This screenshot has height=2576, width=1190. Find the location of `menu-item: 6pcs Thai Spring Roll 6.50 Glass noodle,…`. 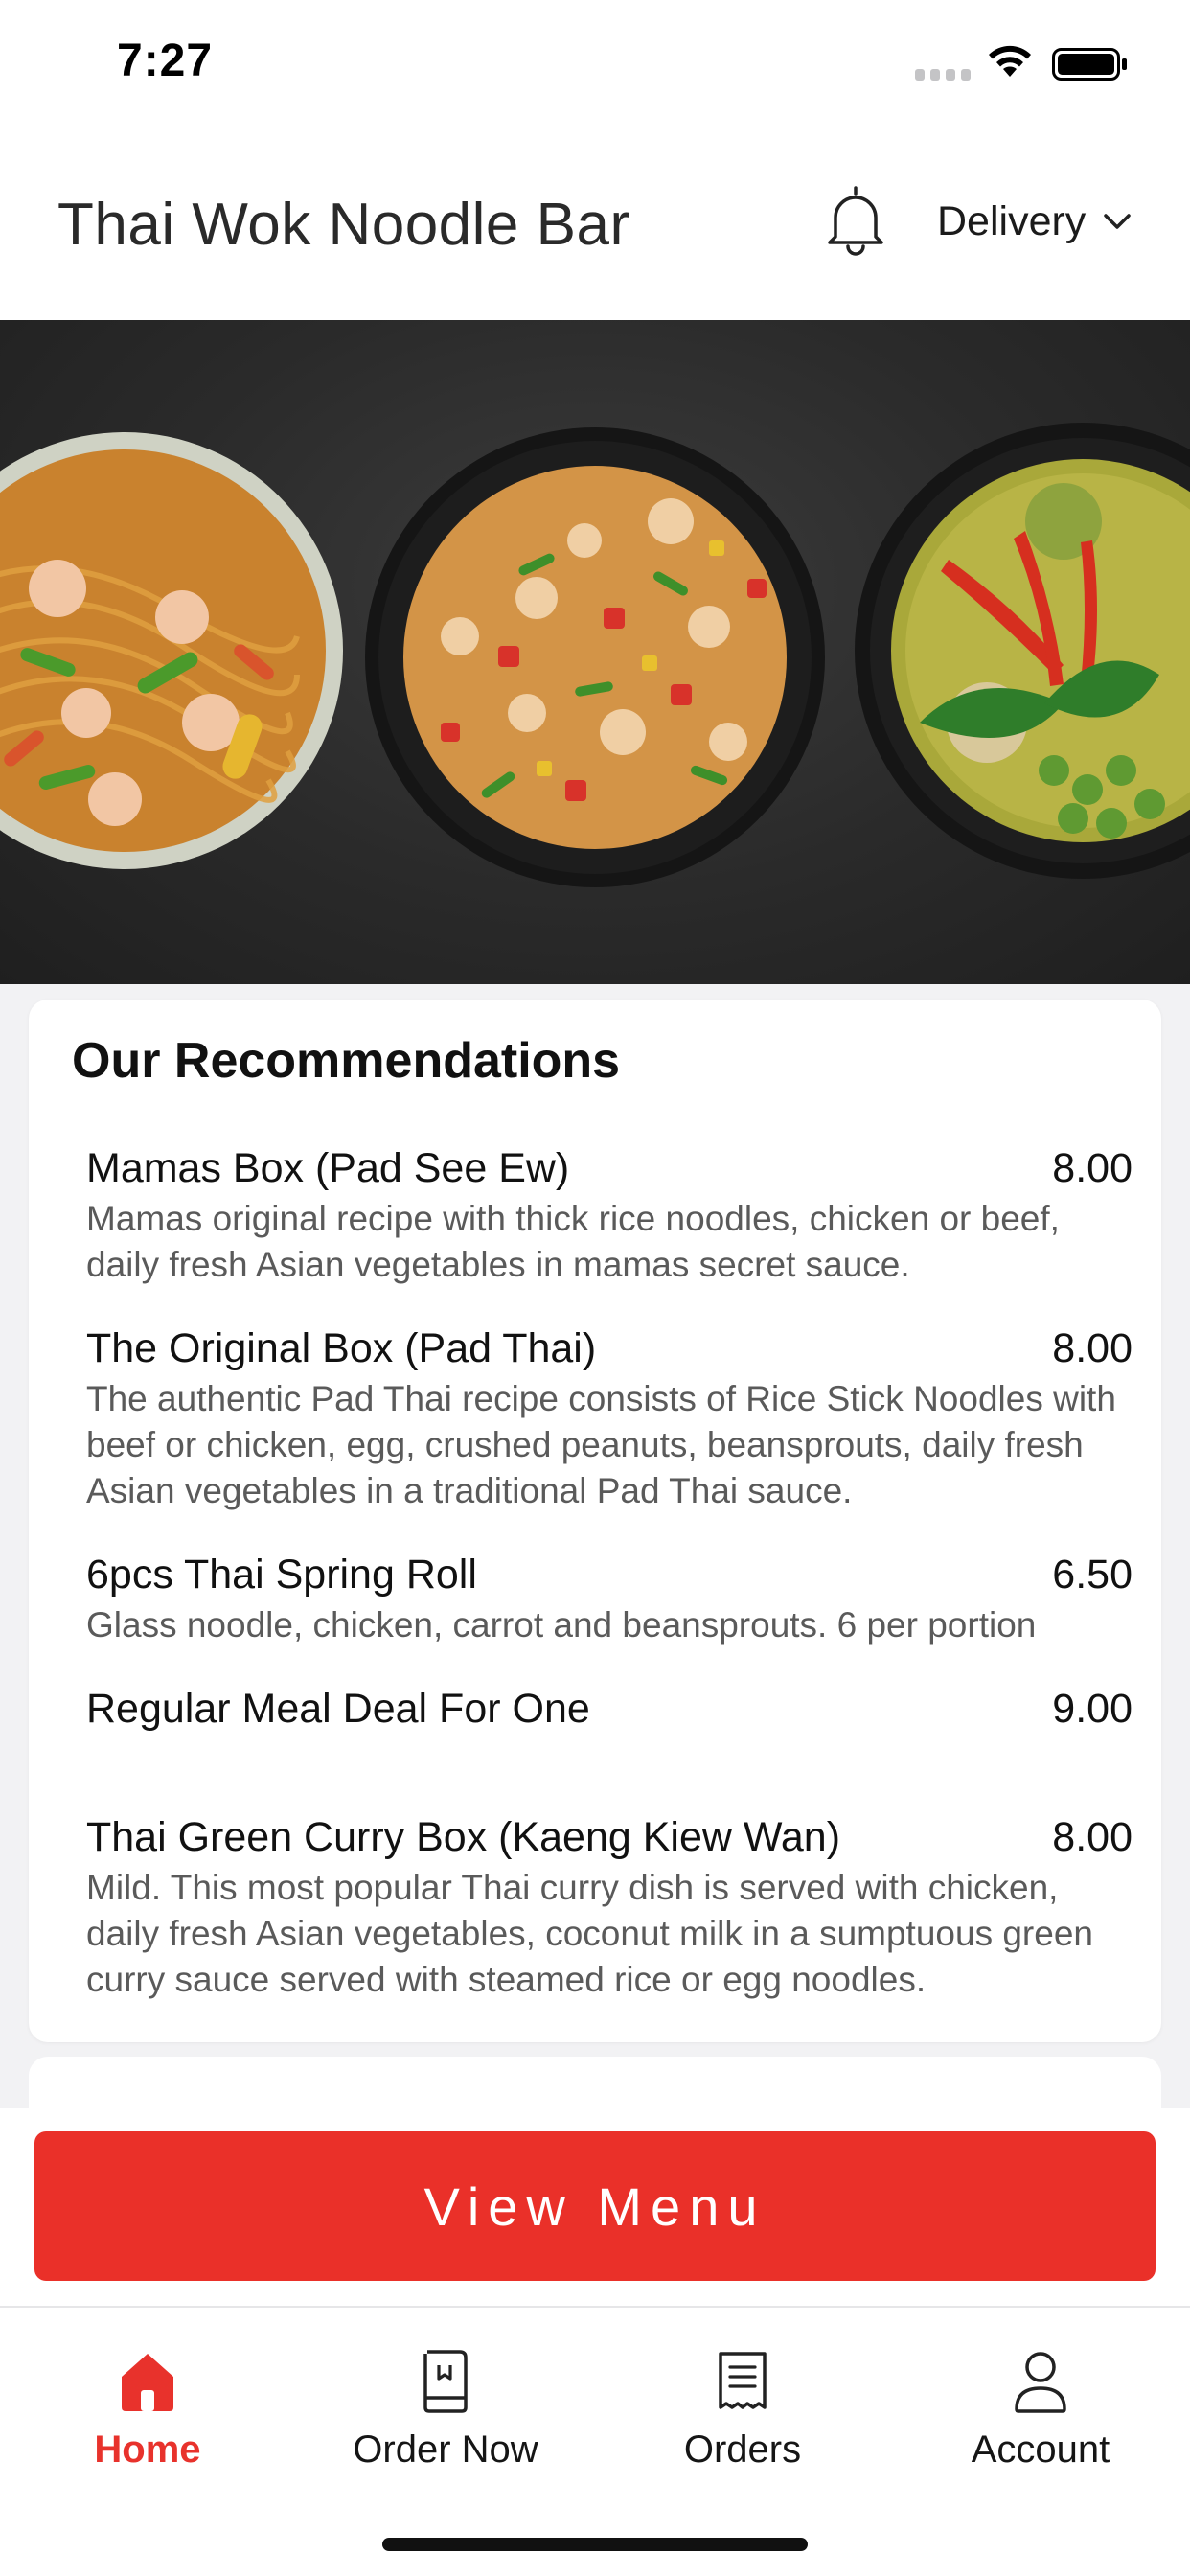

menu-item: 6pcs Thai Spring Roll 6.50 Glass noodle,… is located at coordinates (609, 1600).